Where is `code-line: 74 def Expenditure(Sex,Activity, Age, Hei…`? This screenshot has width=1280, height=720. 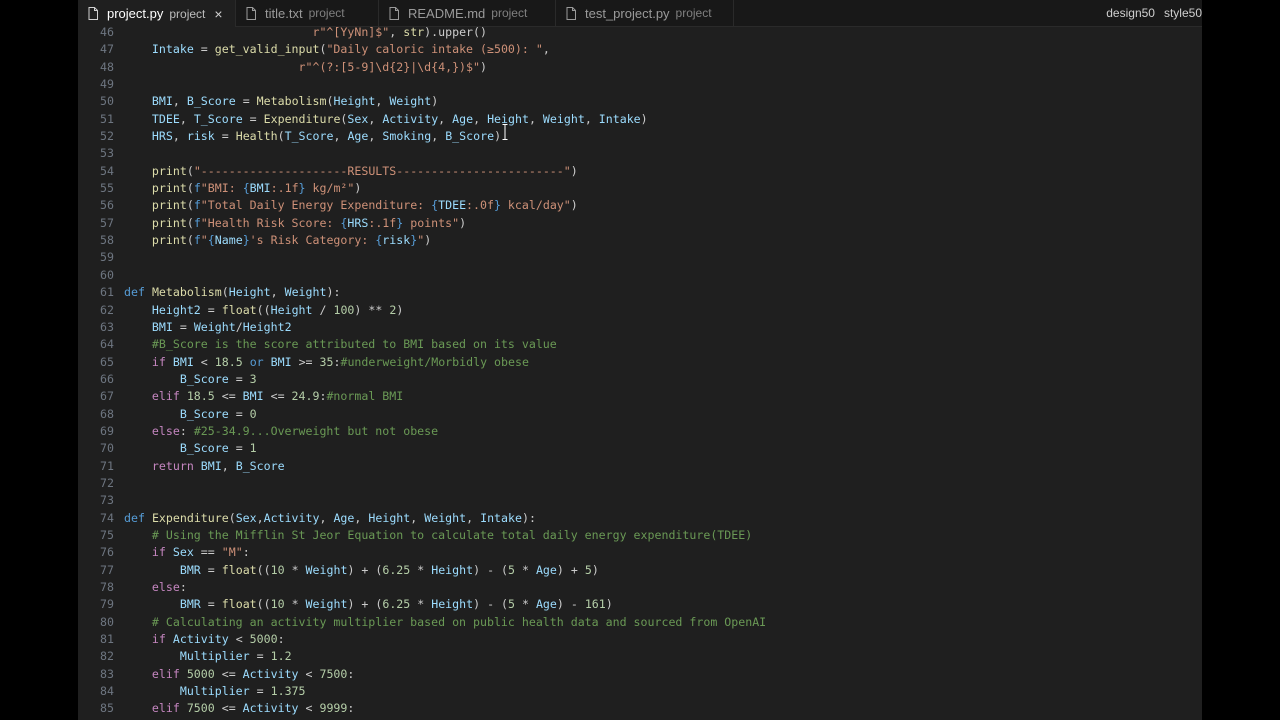 code-line: 74 def Expenditure(Sex,Activity, Age, Hei… is located at coordinates (640, 518).